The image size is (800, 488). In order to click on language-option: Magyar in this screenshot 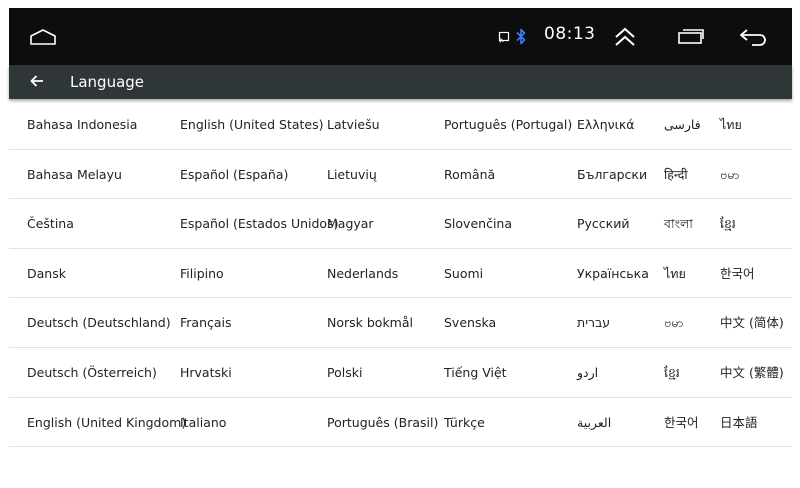, I will do `click(350, 223)`.